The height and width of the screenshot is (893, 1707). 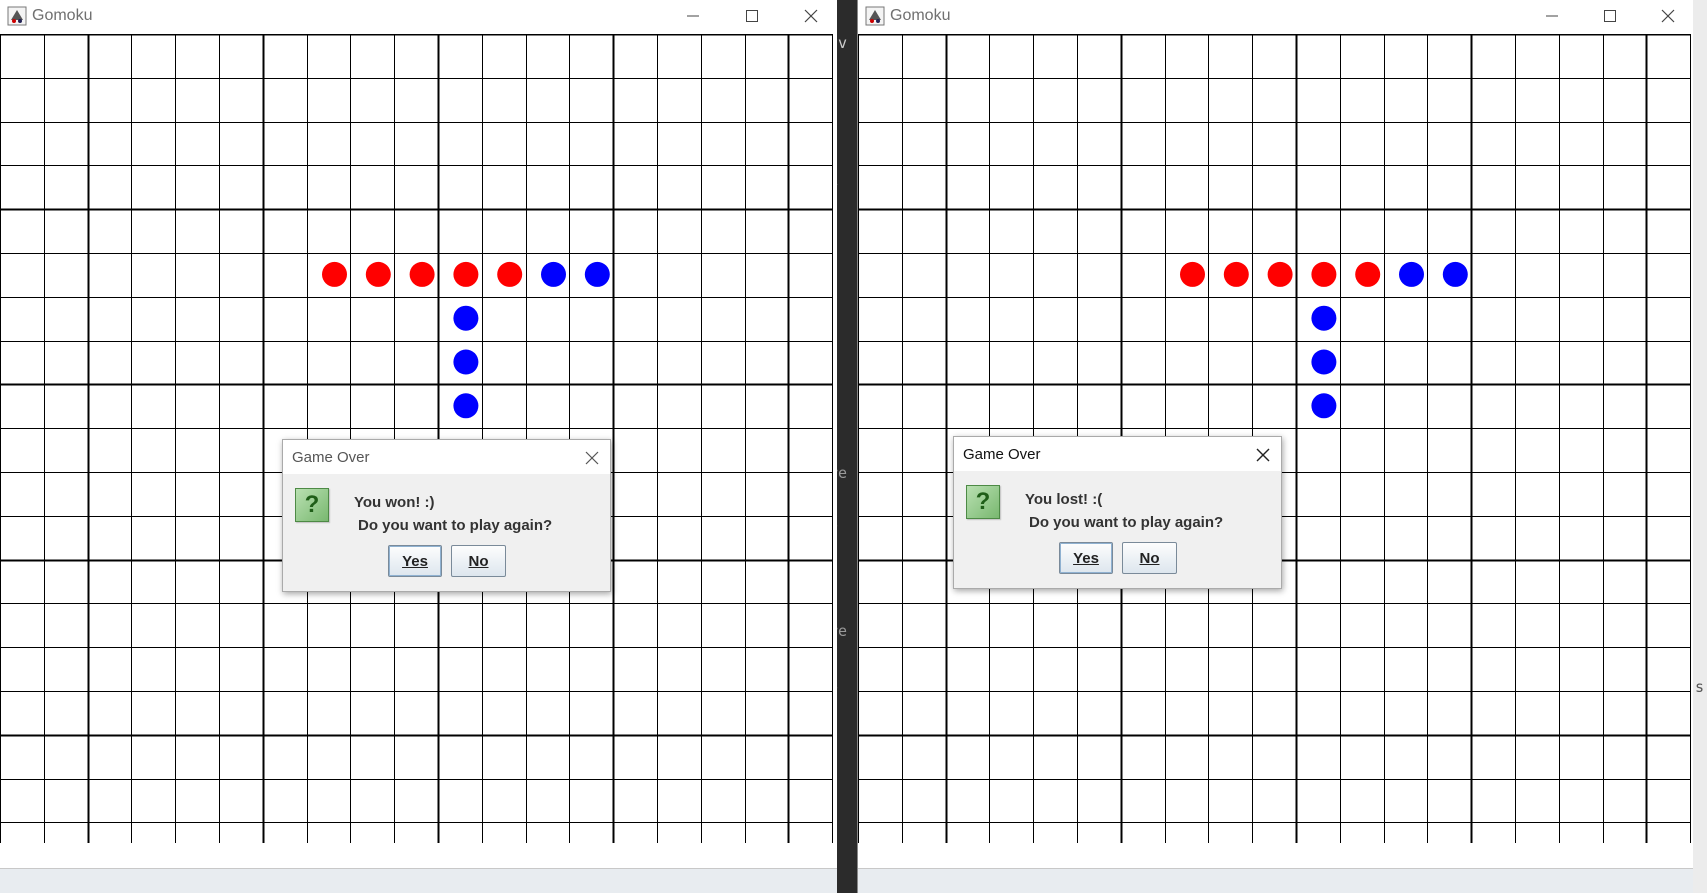 What do you see at coordinates (1700, 687) in the screenshot?
I see `code-fragment: s` at bounding box center [1700, 687].